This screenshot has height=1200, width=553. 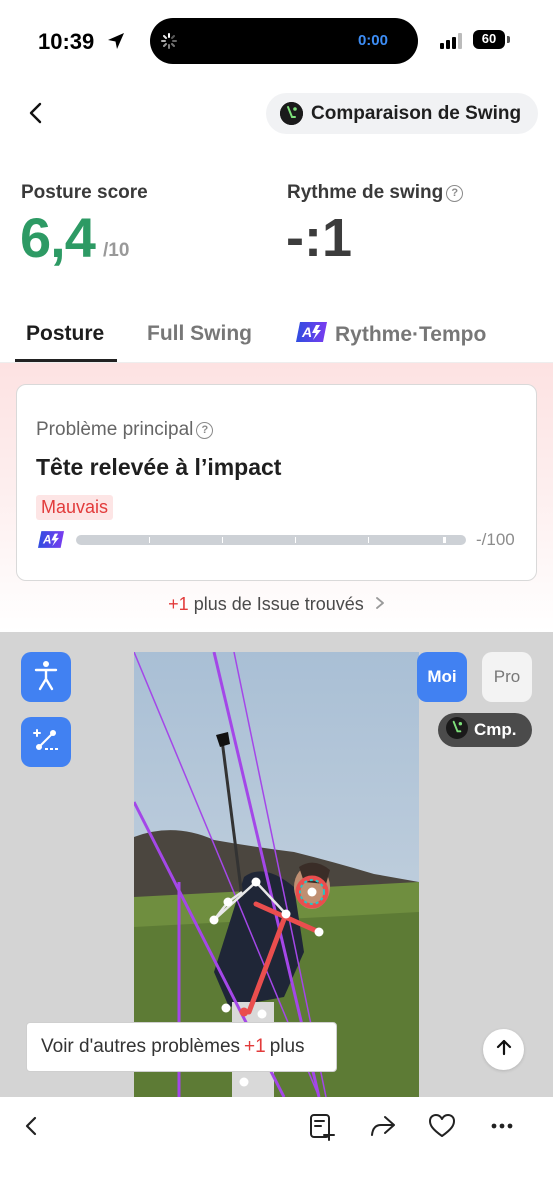 What do you see at coordinates (319, 238) in the screenshot?
I see `rythme-value: -:1` at bounding box center [319, 238].